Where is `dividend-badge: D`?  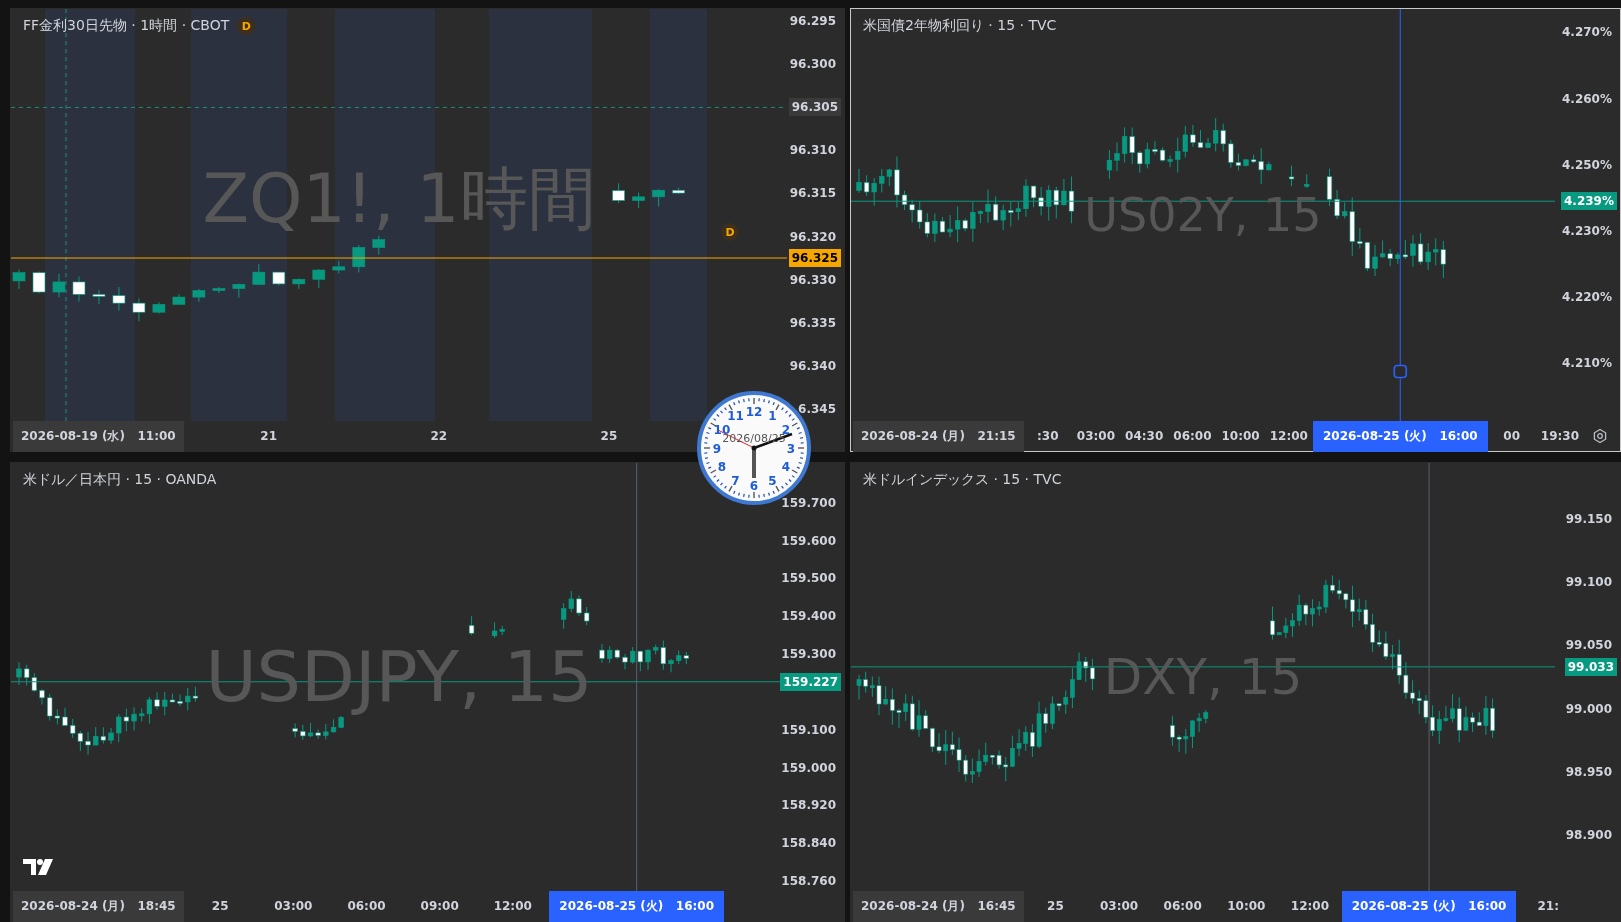 dividend-badge: D is located at coordinates (730, 232).